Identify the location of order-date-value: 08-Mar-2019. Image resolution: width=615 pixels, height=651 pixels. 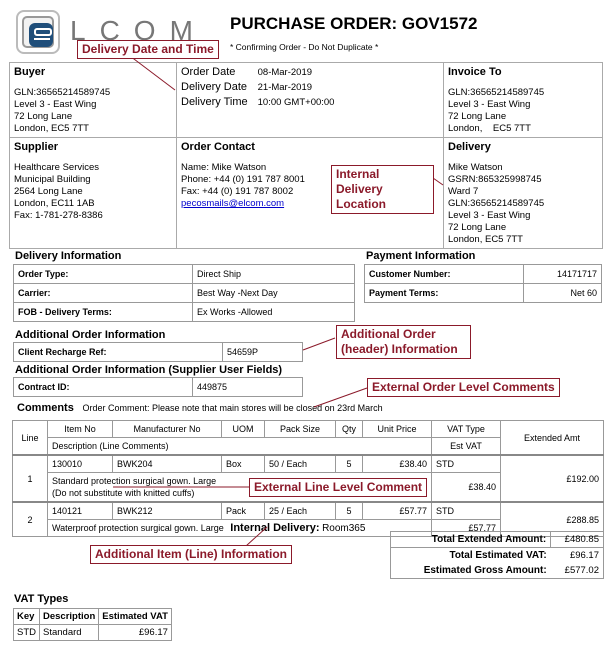
(285, 72).